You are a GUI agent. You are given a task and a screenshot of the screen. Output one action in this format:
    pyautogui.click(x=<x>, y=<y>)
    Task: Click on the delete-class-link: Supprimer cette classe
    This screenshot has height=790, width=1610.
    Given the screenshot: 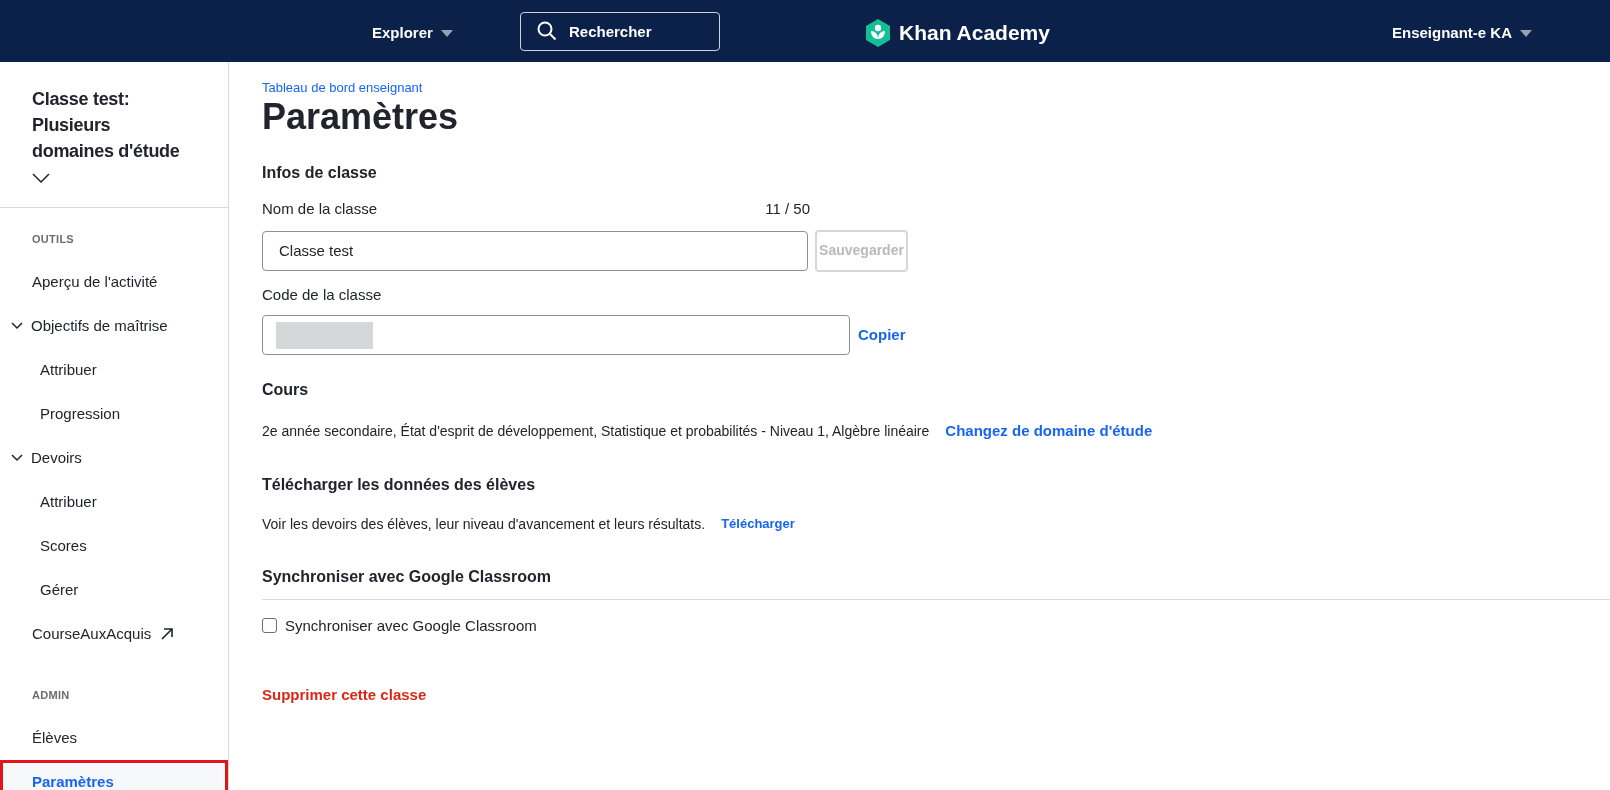 What is the action you would take?
    pyautogui.click(x=344, y=695)
    